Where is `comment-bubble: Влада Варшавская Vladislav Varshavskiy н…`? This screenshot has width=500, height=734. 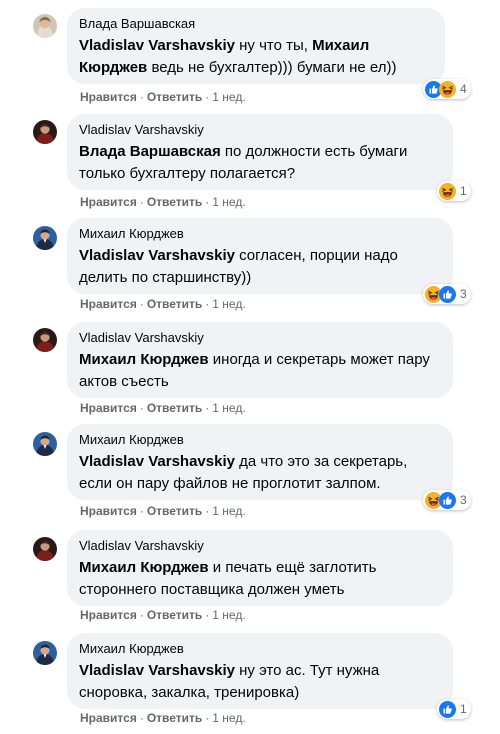
comment-bubble: Влада Варшавская Vladislav Varshavskiy н… is located at coordinates (256, 46).